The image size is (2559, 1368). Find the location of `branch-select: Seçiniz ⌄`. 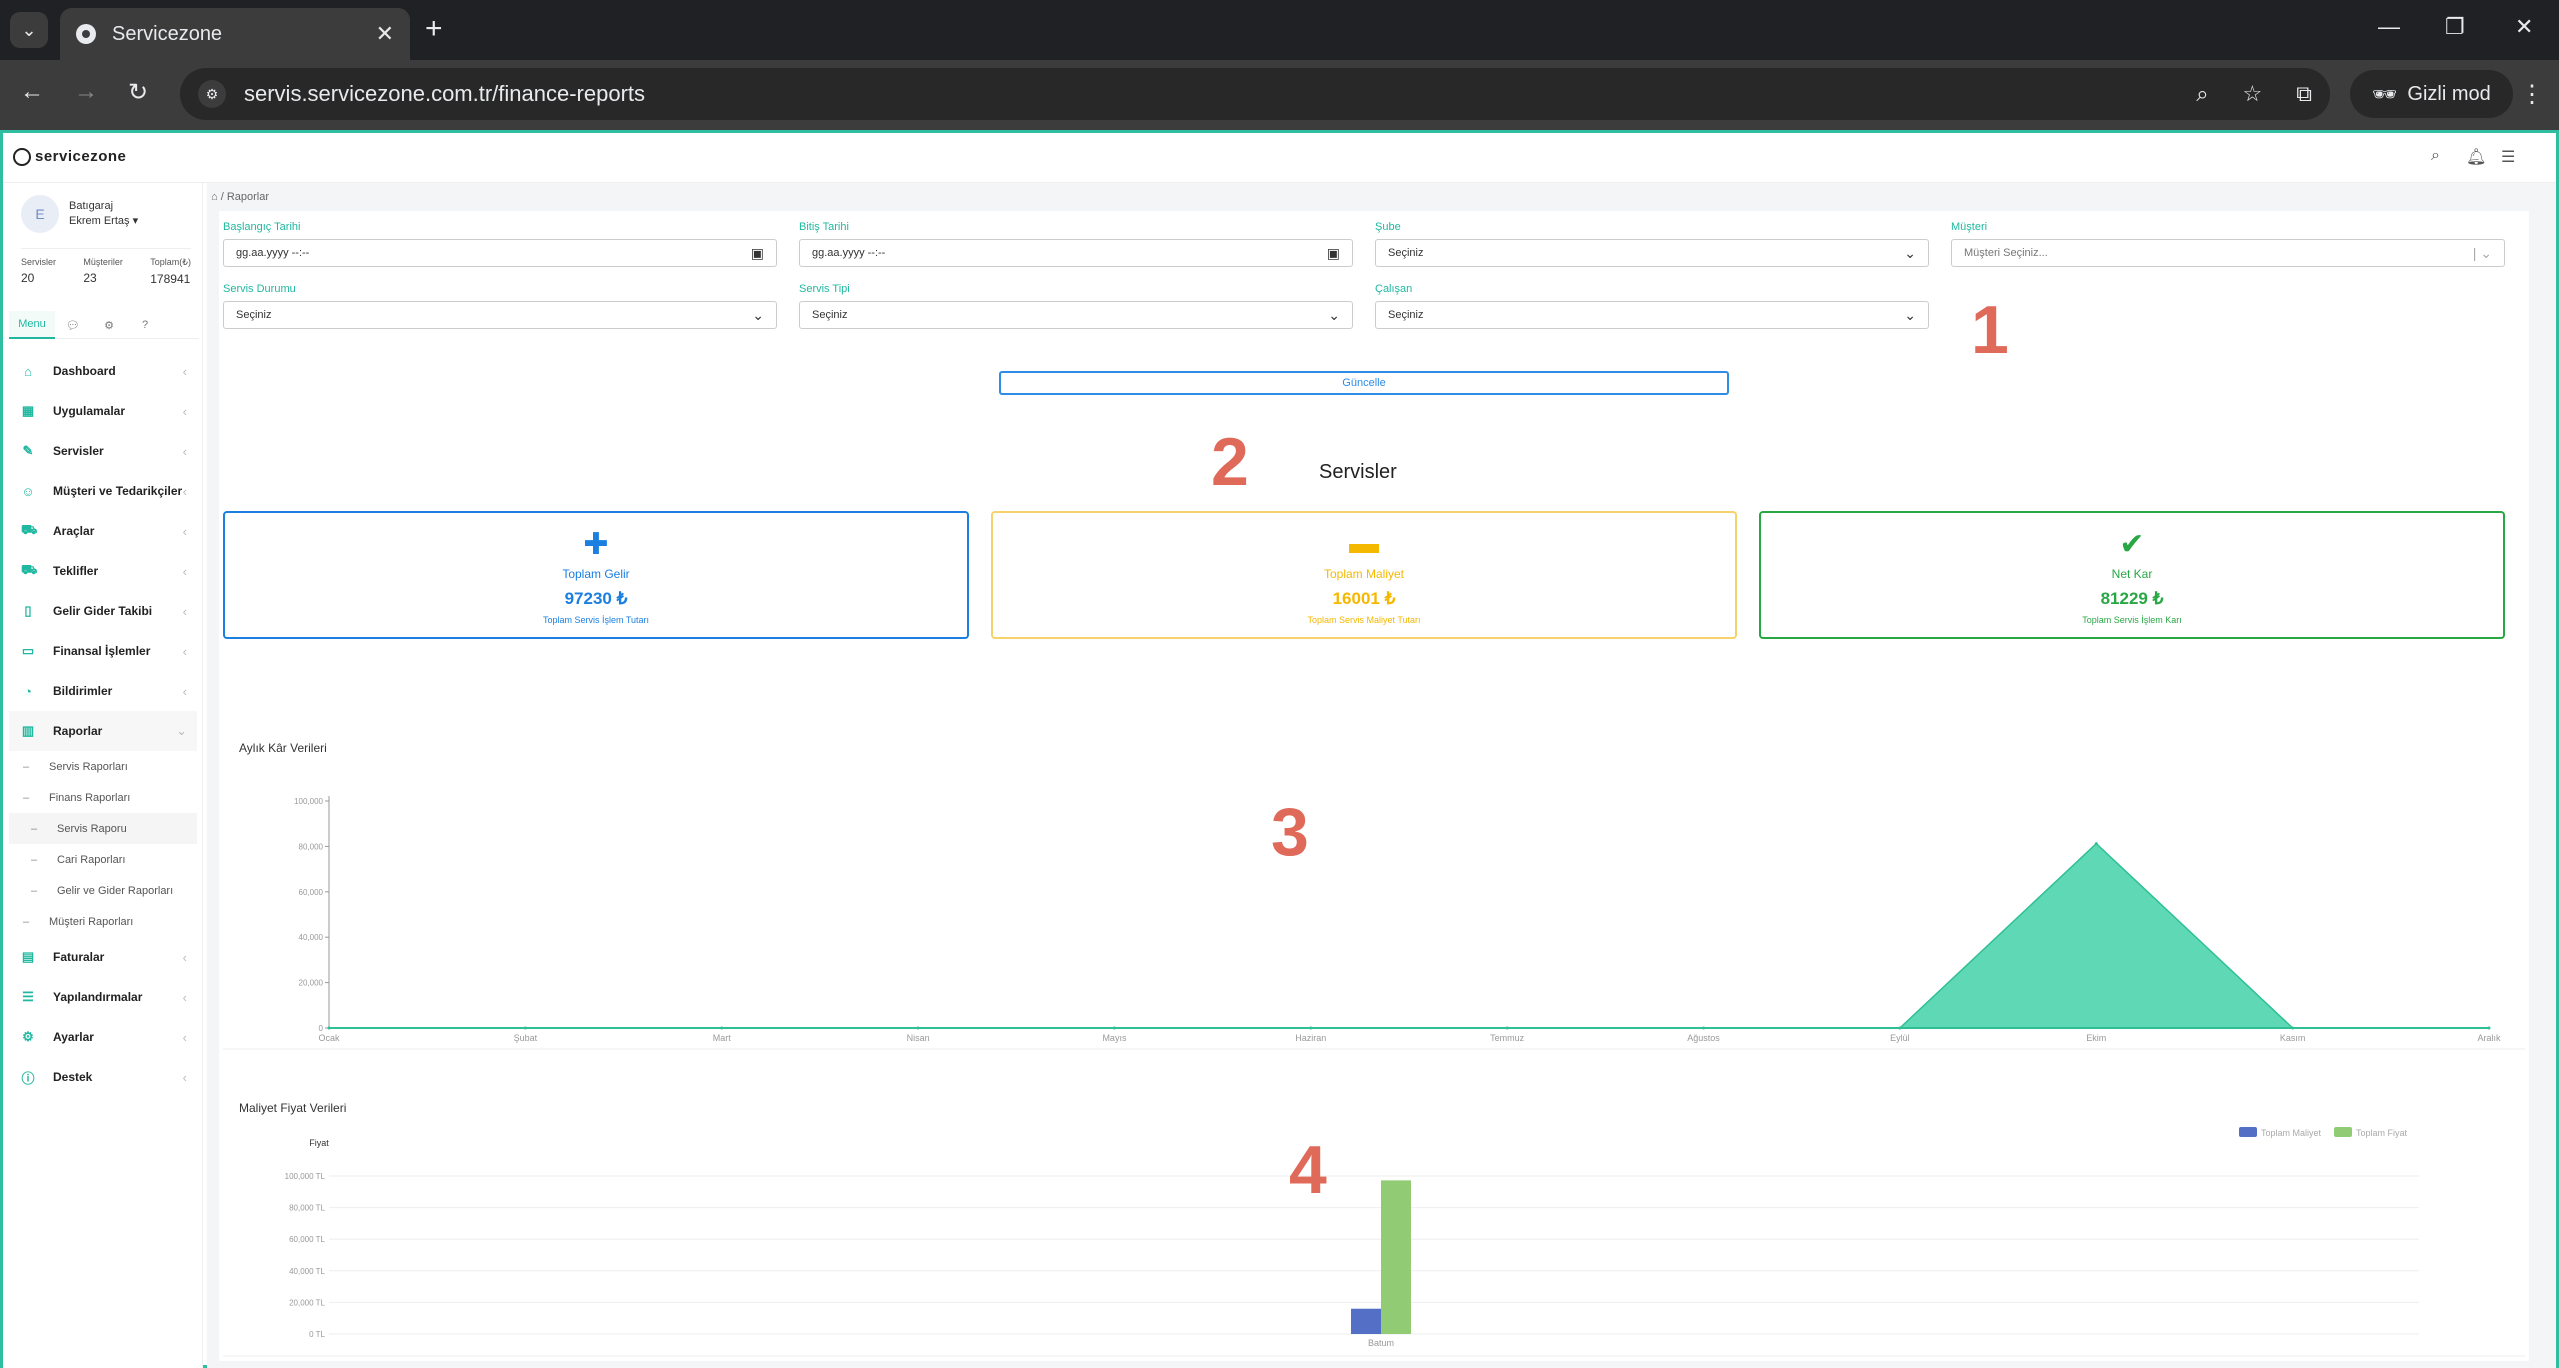

branch-select: Seçiniz ⌄ is located at coordinates (1652, 253).